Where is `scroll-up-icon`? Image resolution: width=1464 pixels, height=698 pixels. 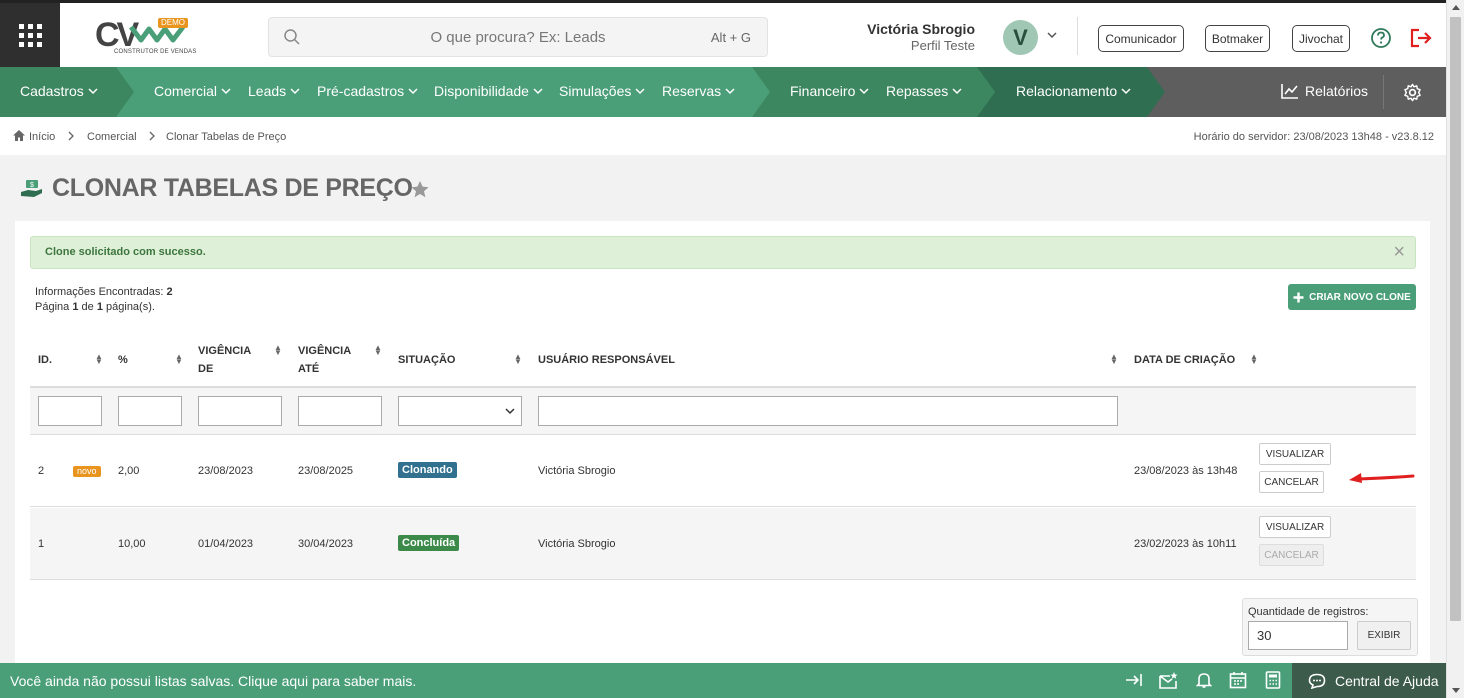
scroll-up-icon is located at coordinates (1456, 7).